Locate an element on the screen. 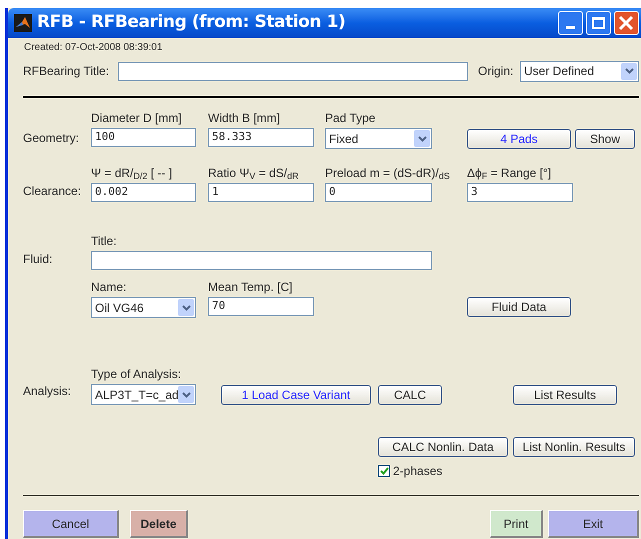  input-field is located at coordinates (261, 260).